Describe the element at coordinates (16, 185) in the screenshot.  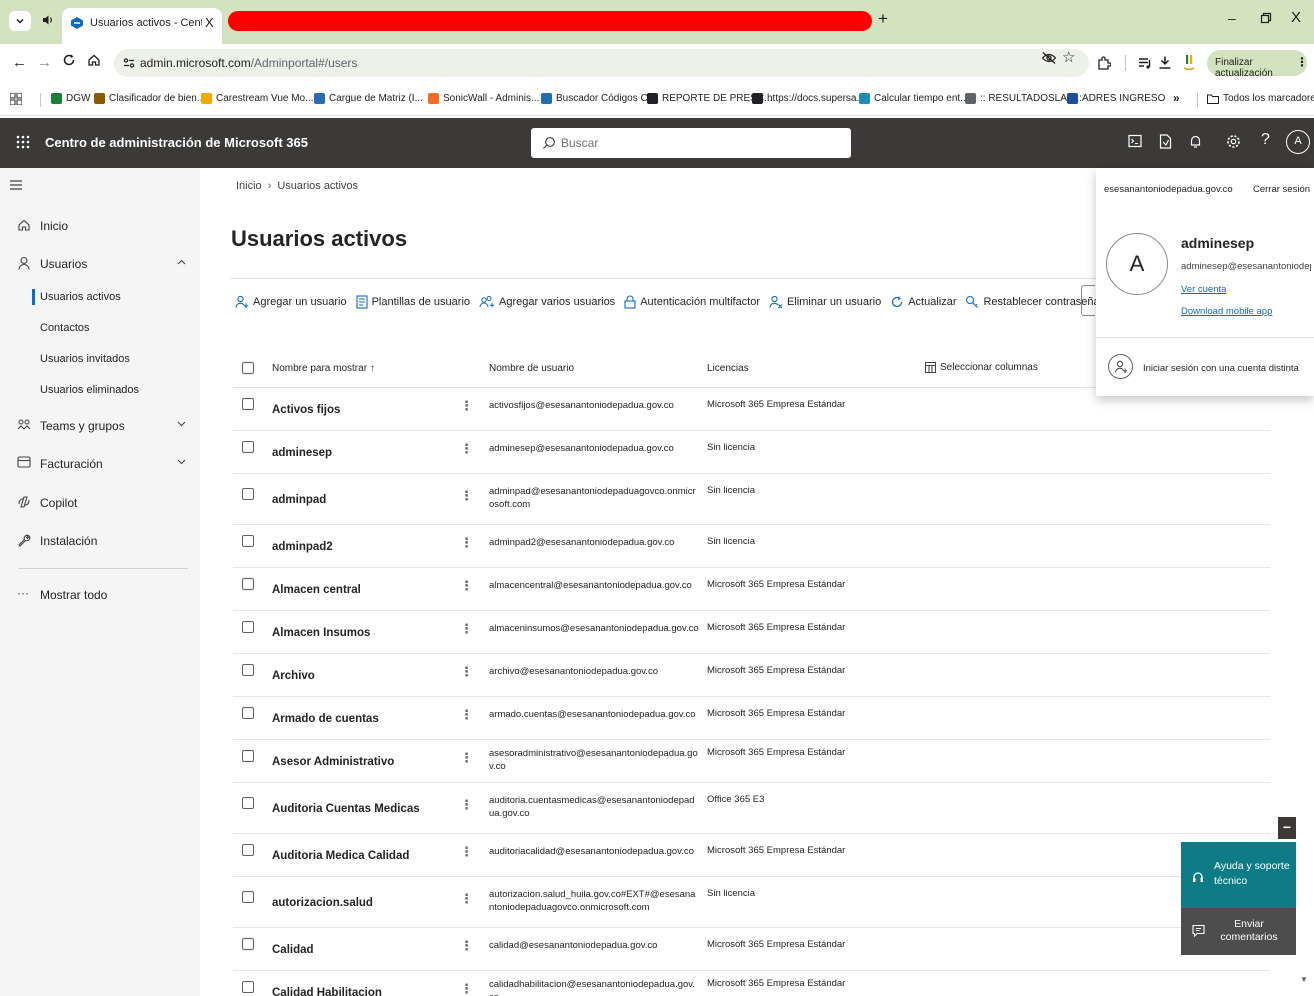
I see `hamburger-menu-icon` at that location.